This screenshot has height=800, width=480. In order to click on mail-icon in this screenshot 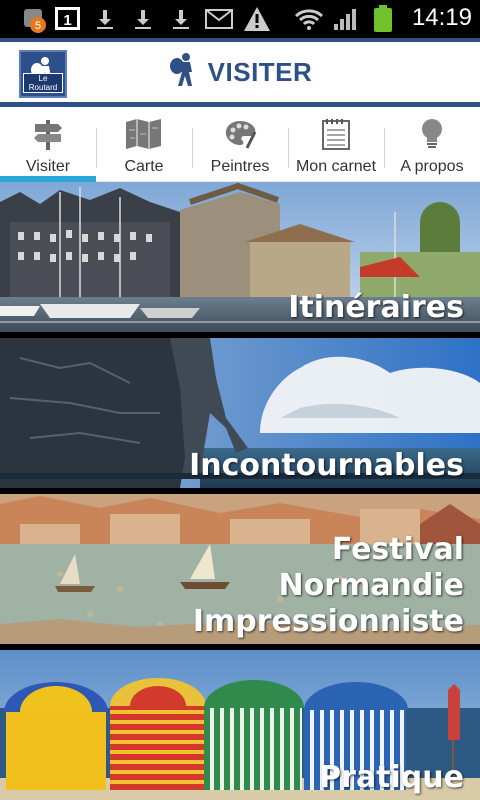, I will do `click(219, 19)`.